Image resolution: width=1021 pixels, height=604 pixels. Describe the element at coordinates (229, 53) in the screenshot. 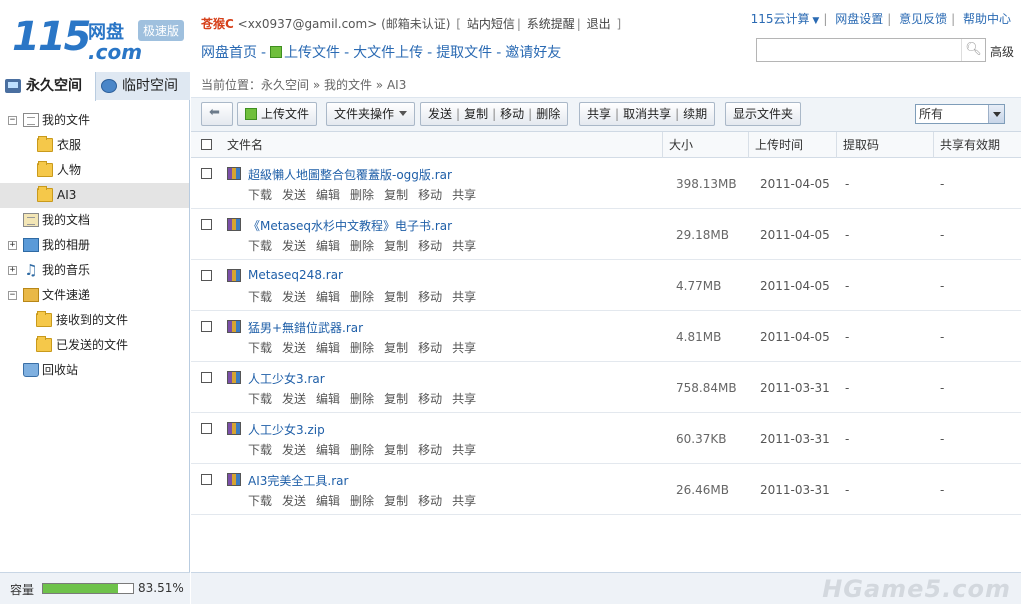

I see `nav-home: 网盘首页` at that location.